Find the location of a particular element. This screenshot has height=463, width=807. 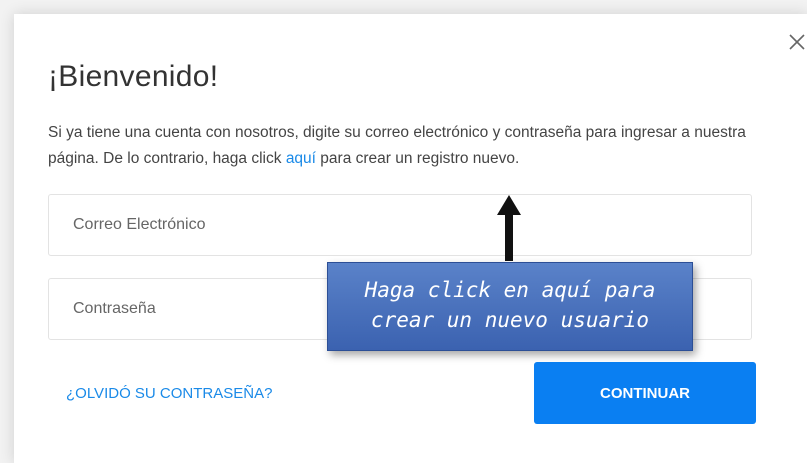

register-link: aquí is located at coordinates (301, 158).